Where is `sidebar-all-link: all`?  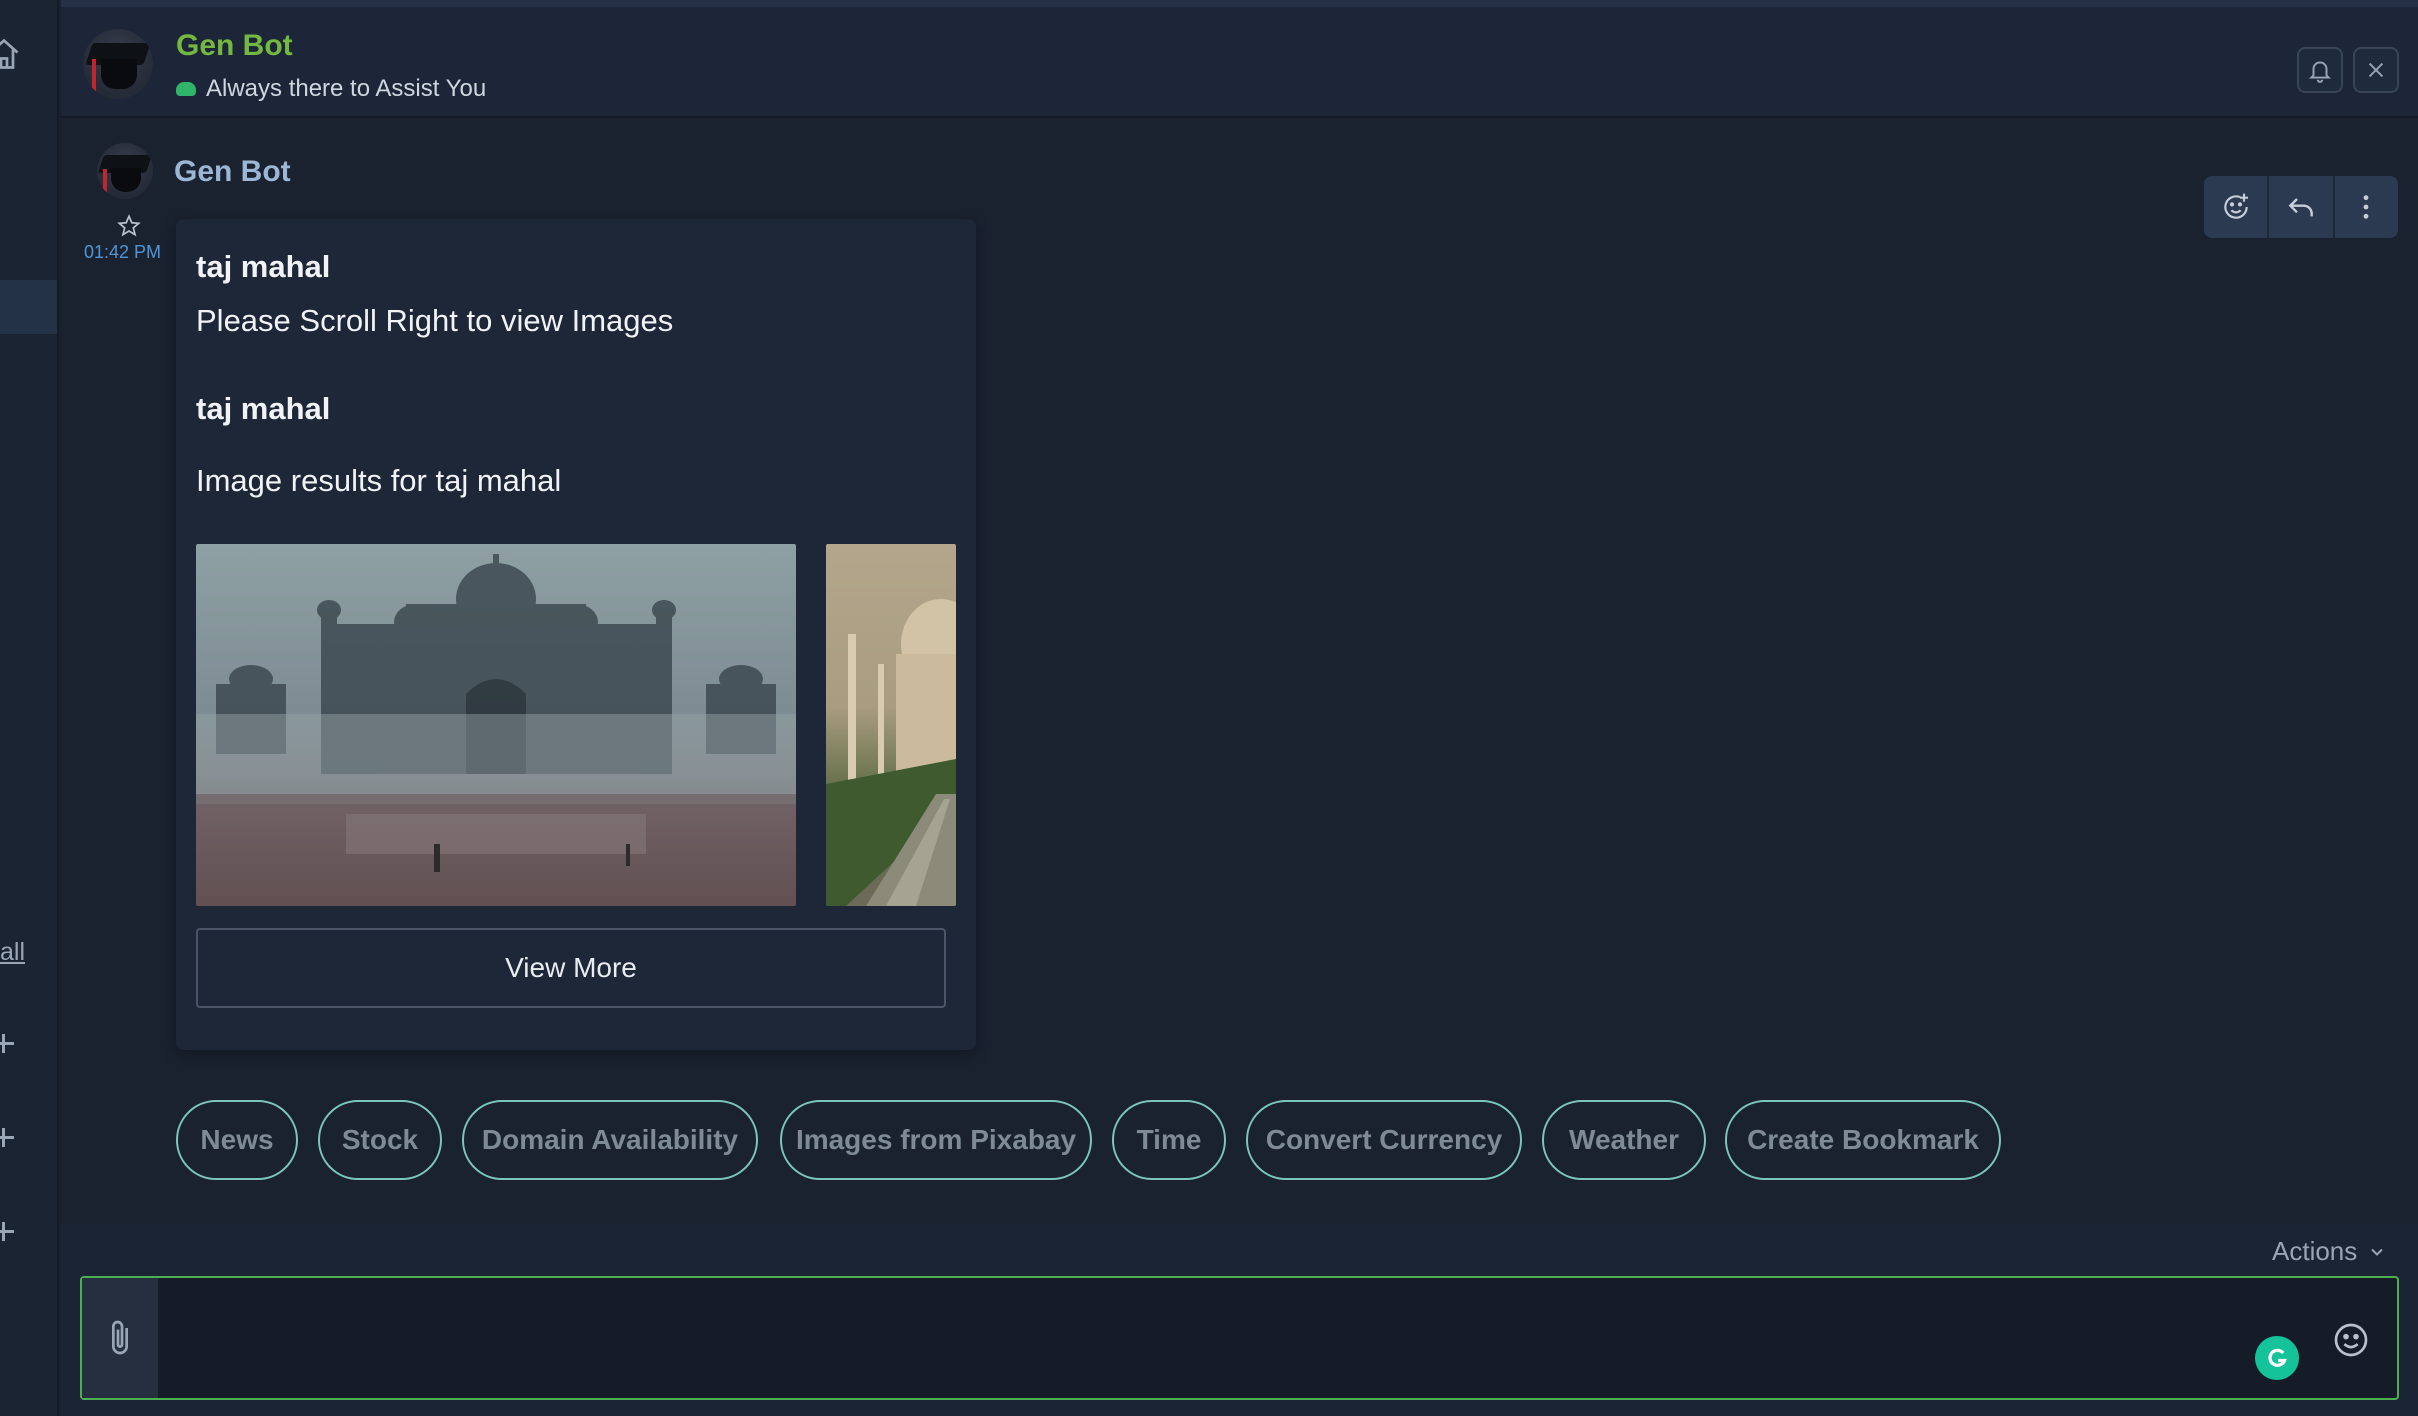
sidebar-all-link: all is located at coordinates (12, 952).